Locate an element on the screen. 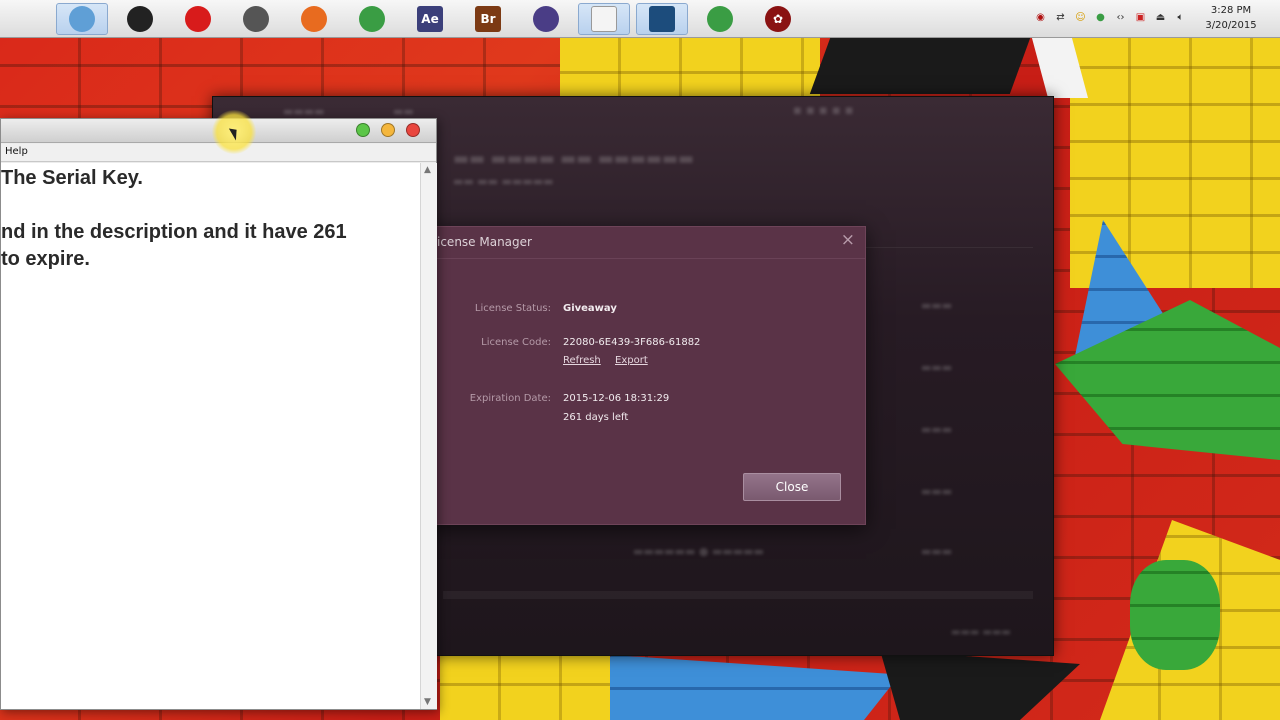 Image resolution: width=1280 pixels, height=720 pixels. close-window-button is located at coordinates (413, 130).